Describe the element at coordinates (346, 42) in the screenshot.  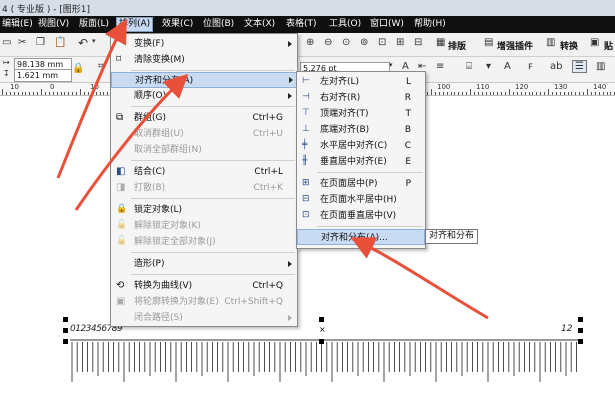
I see `zoom-fit-icon: ⊙` at that location.